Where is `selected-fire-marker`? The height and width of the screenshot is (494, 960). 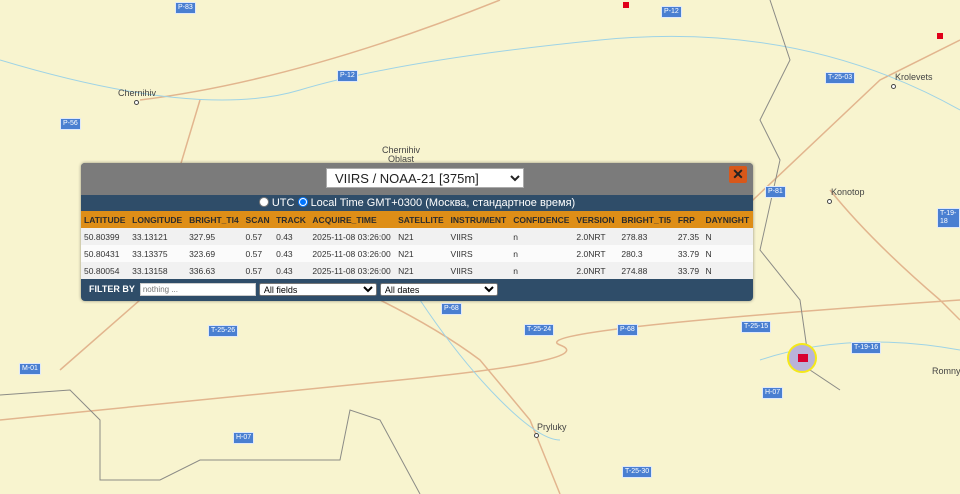
selected-fire-marker is located at coordinates (802, 358).